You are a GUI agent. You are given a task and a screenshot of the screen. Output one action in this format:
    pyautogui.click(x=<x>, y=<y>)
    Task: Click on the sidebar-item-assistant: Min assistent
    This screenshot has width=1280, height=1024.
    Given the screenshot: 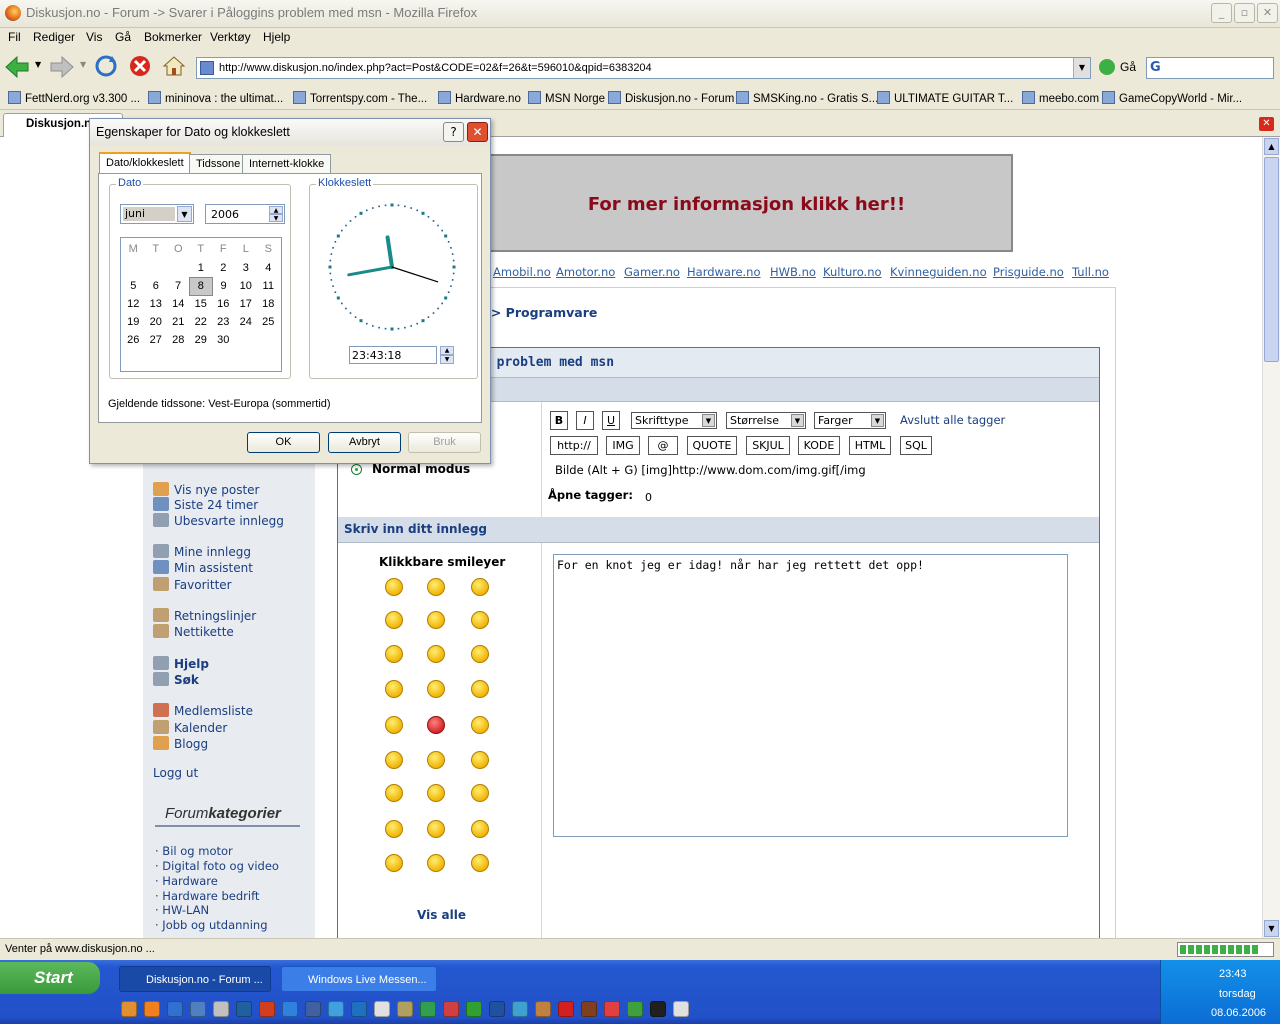 What is the action you would take?
    pyautogui.click(x=203, y=567)
    